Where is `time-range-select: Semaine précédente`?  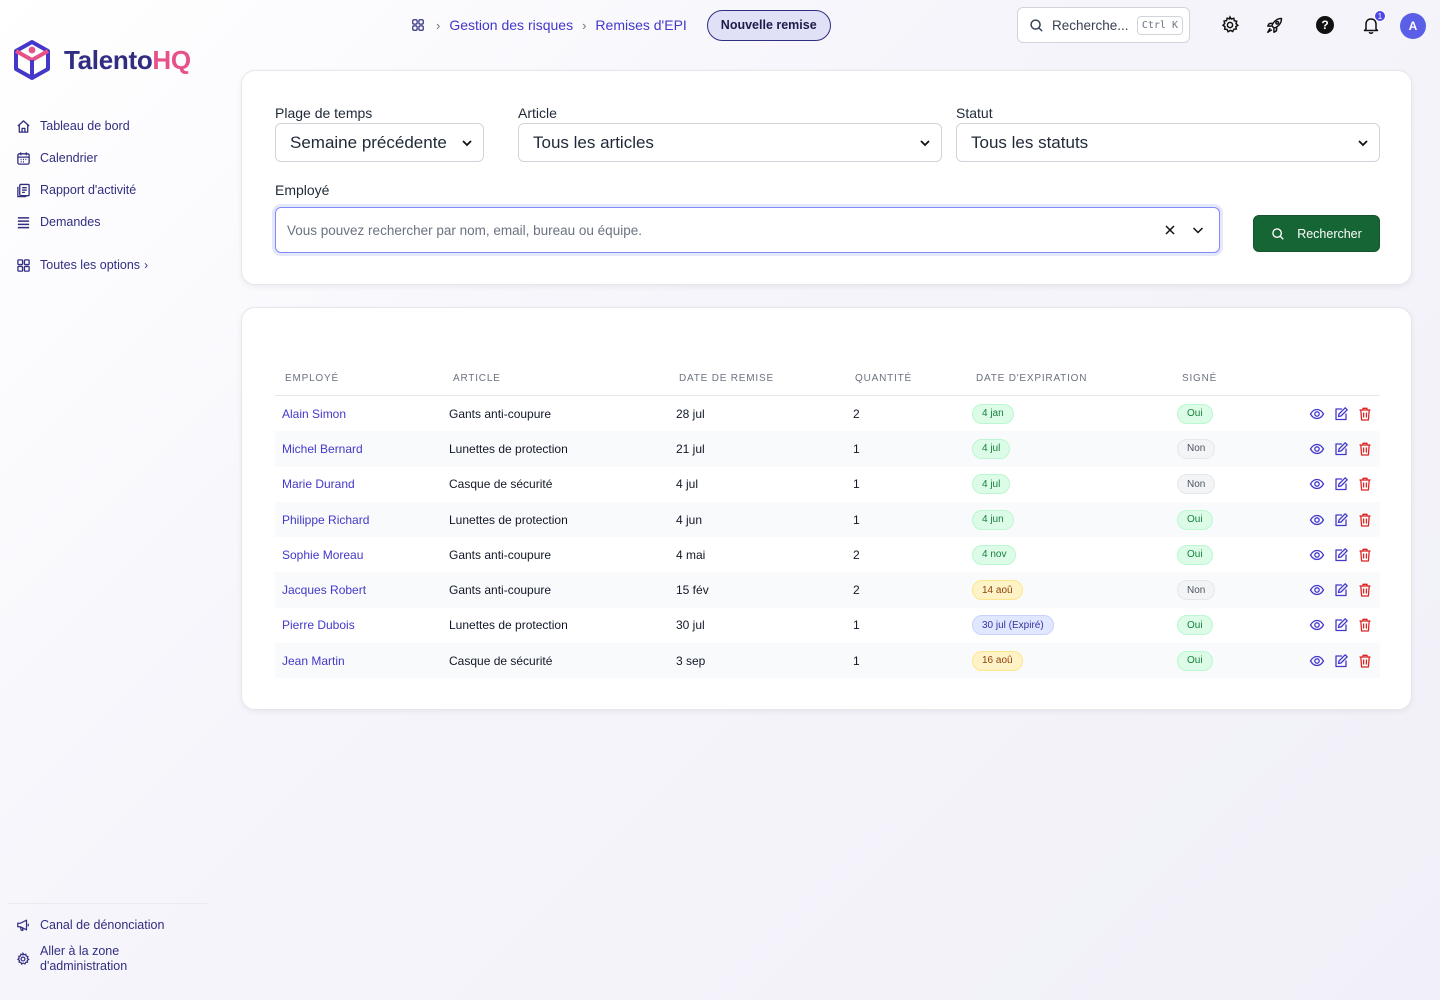 time-range-select: Semaine précédente is located at coordinates (379, 142).